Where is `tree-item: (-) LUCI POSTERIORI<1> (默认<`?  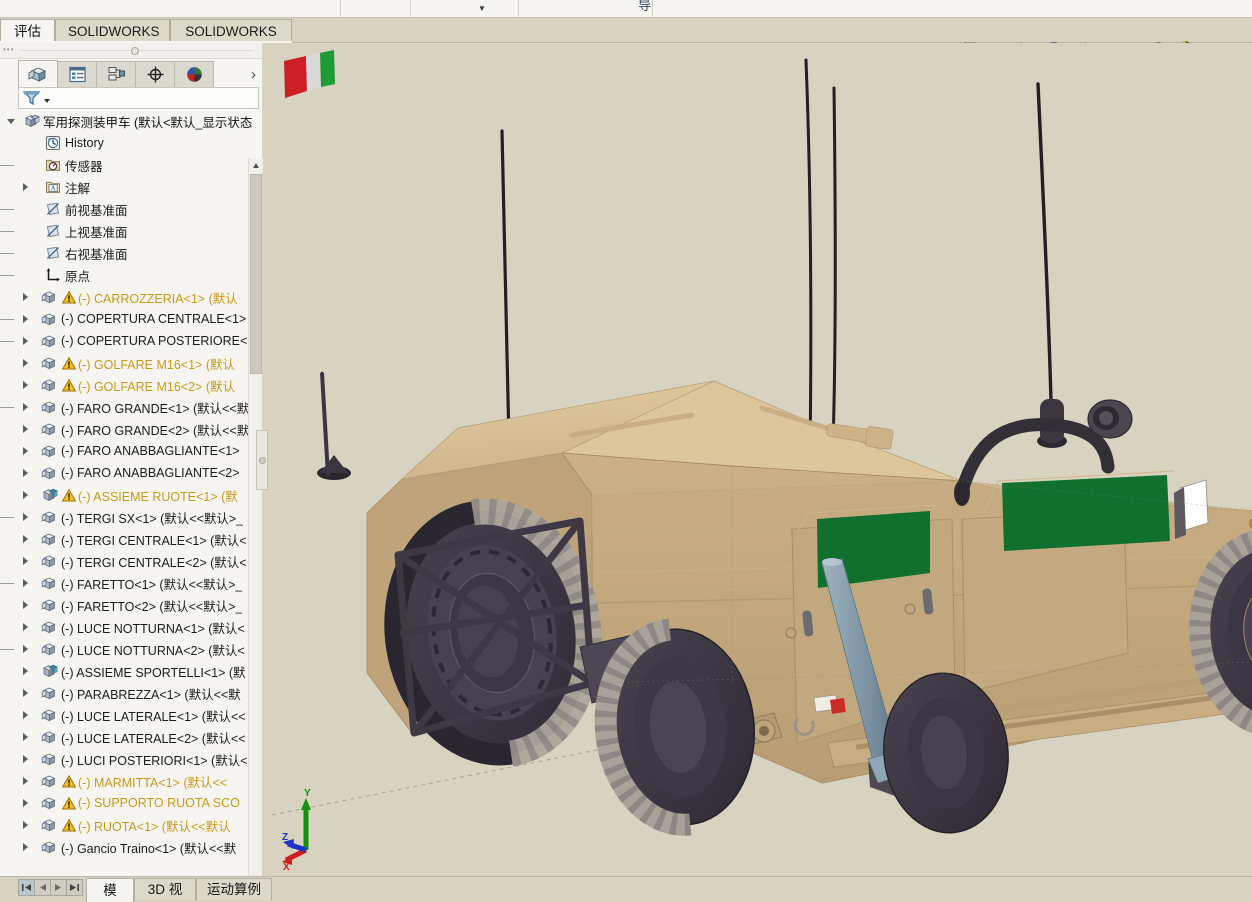
tree-item: (-) LUCI POSTERIORI<1> (默认< is located at coordinates (131, 759).